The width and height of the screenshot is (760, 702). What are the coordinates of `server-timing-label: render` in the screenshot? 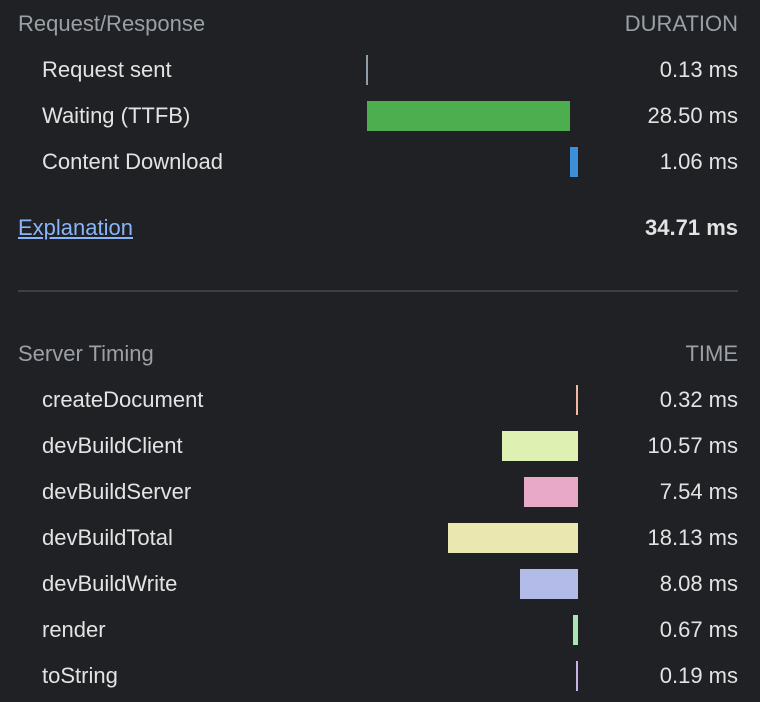 It's located at (74, 629).